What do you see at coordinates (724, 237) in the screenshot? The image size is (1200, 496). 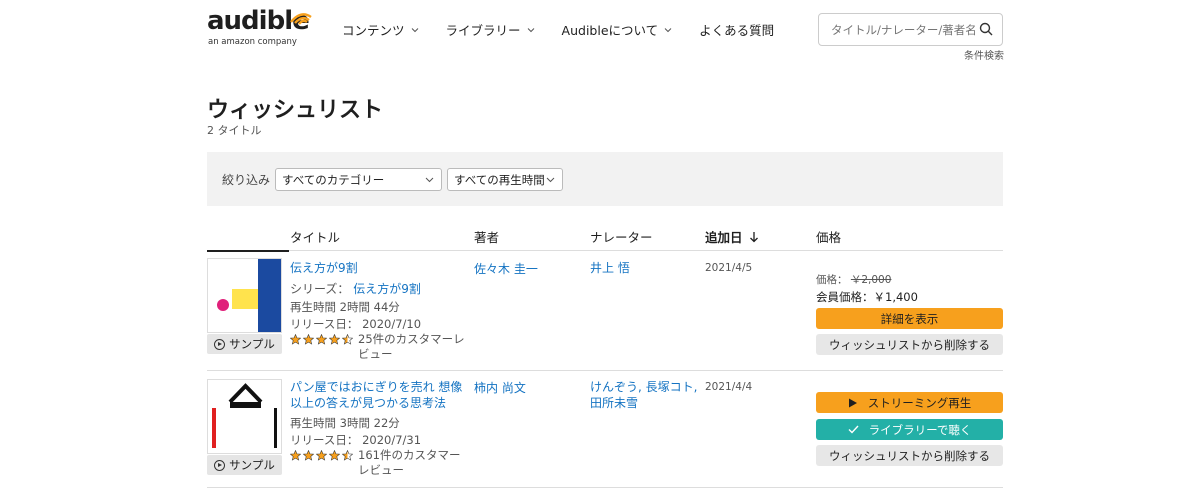 I see `header-date-added-label: 追加日` at bounding box center [724, 237].